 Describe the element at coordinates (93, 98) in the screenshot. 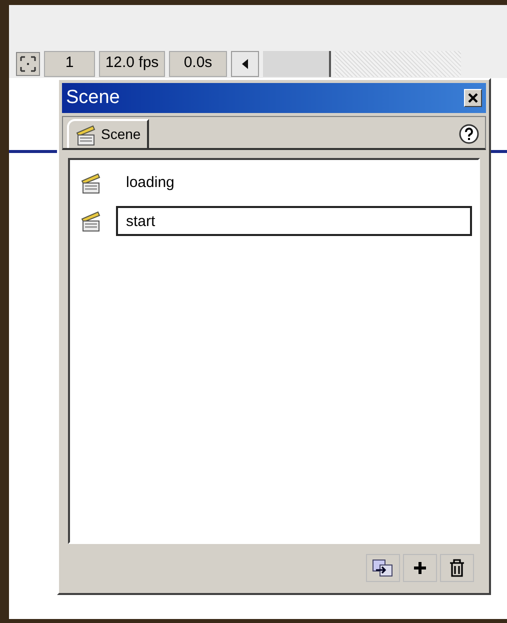

I see `panel-title: Scene` at that location.